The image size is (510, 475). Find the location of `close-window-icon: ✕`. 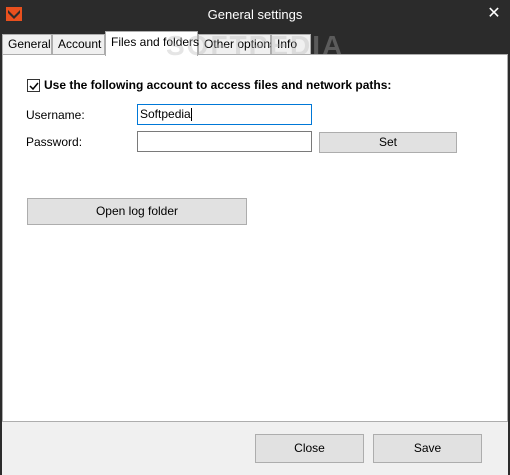

close-window-icon: ✕ is located at coordinates (494, 14).